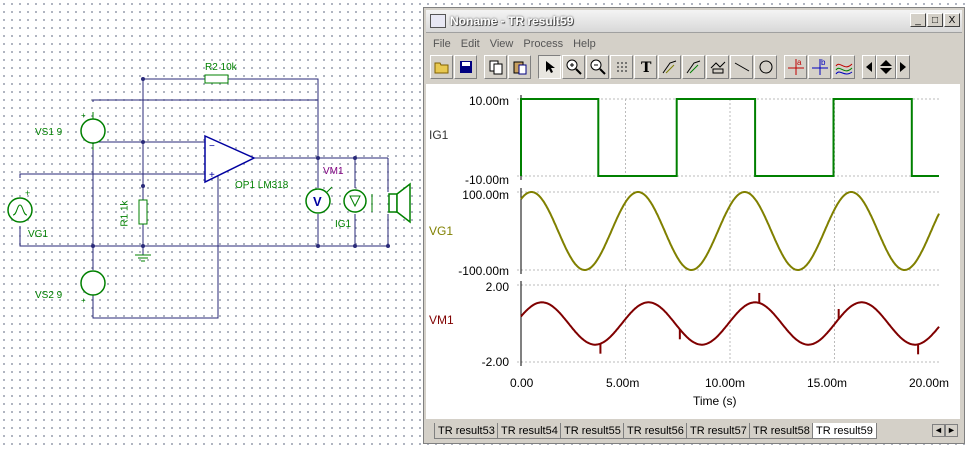 The image size is (969, 451). I want to click on cursor-b-blue-icon: b, so click(819, 66).